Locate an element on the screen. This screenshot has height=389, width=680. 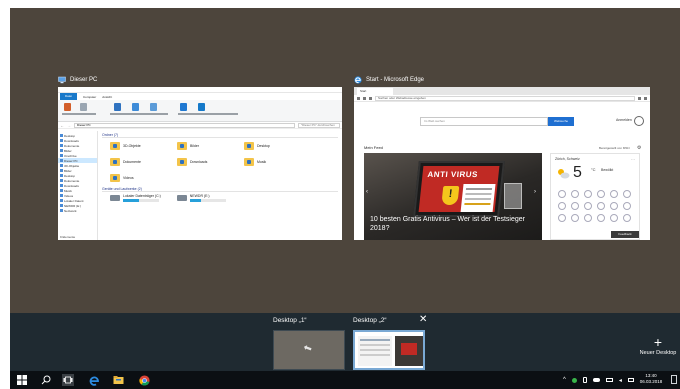
window-title-edge: Start - Microsoft Edge is located at coordinates (389, 80).